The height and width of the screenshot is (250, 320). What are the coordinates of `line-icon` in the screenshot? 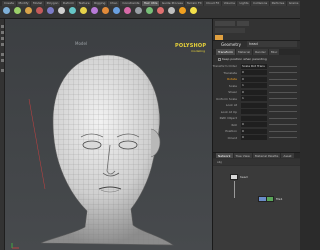 It's located at (72, 10).